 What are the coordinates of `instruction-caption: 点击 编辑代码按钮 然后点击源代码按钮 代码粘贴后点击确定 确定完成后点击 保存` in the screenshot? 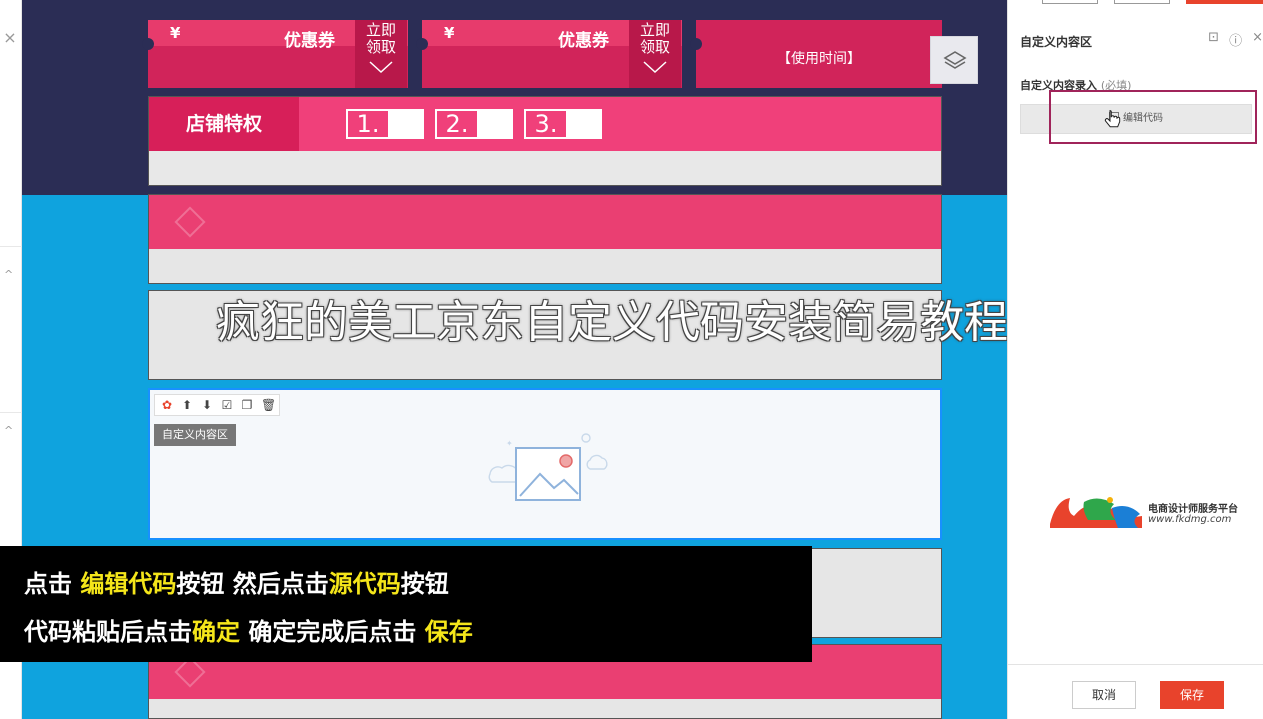 It's located at (406, 604).